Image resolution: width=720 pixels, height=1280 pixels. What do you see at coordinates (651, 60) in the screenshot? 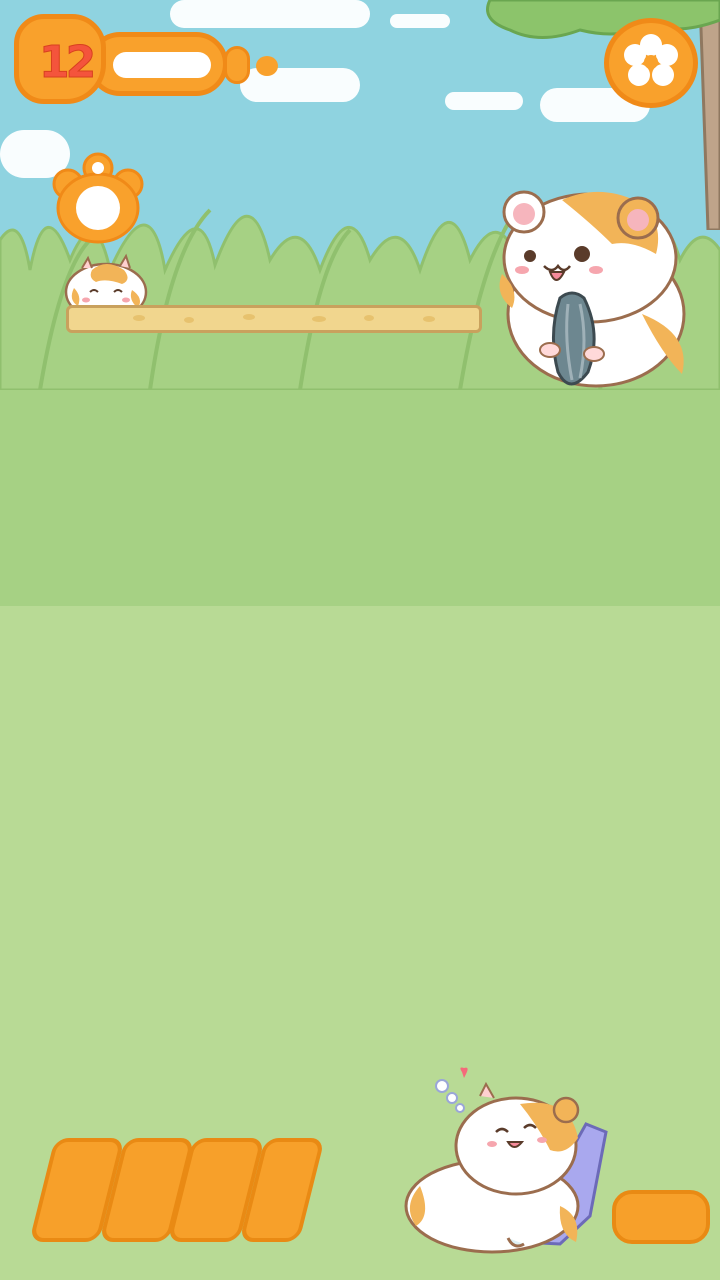
I see `flower-gear-icon` at bounding box center [651, 60].